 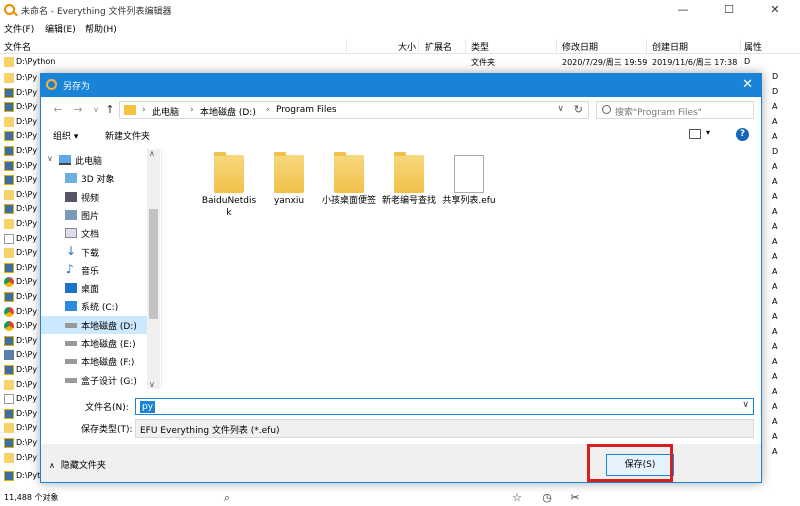 I want to click on nav-item: 下载, so click(x=94, y=252).